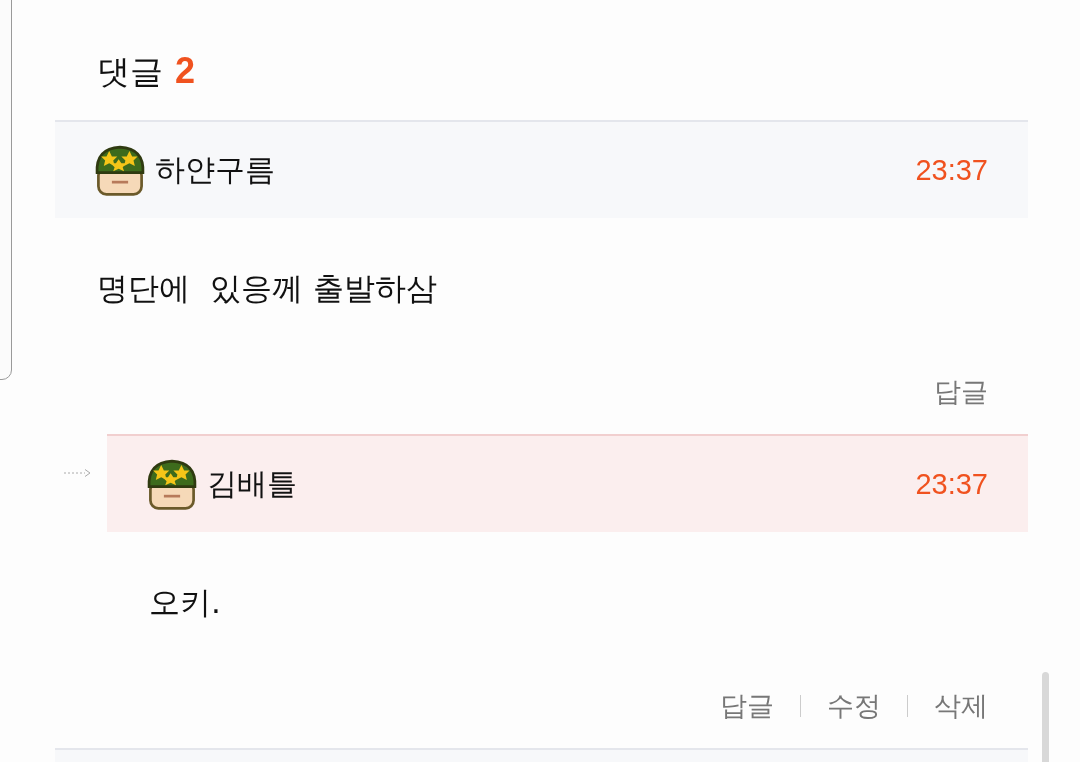  What do you see at coordinates (130, 72) in the screenshot?
I see `comments-title: 댓글` at bounding box center [130, 72].